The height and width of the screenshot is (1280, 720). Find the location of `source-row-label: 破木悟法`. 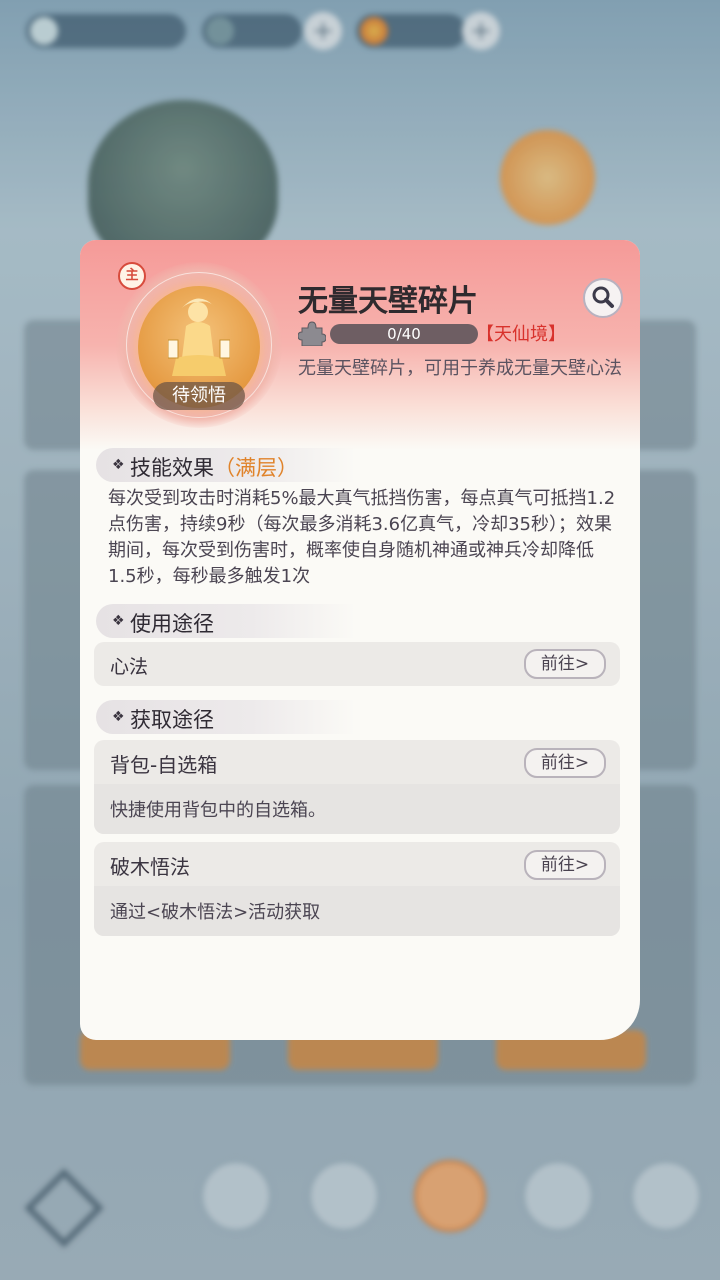

source-row-label: 破木悟法 is located at coordinates (150, 867).